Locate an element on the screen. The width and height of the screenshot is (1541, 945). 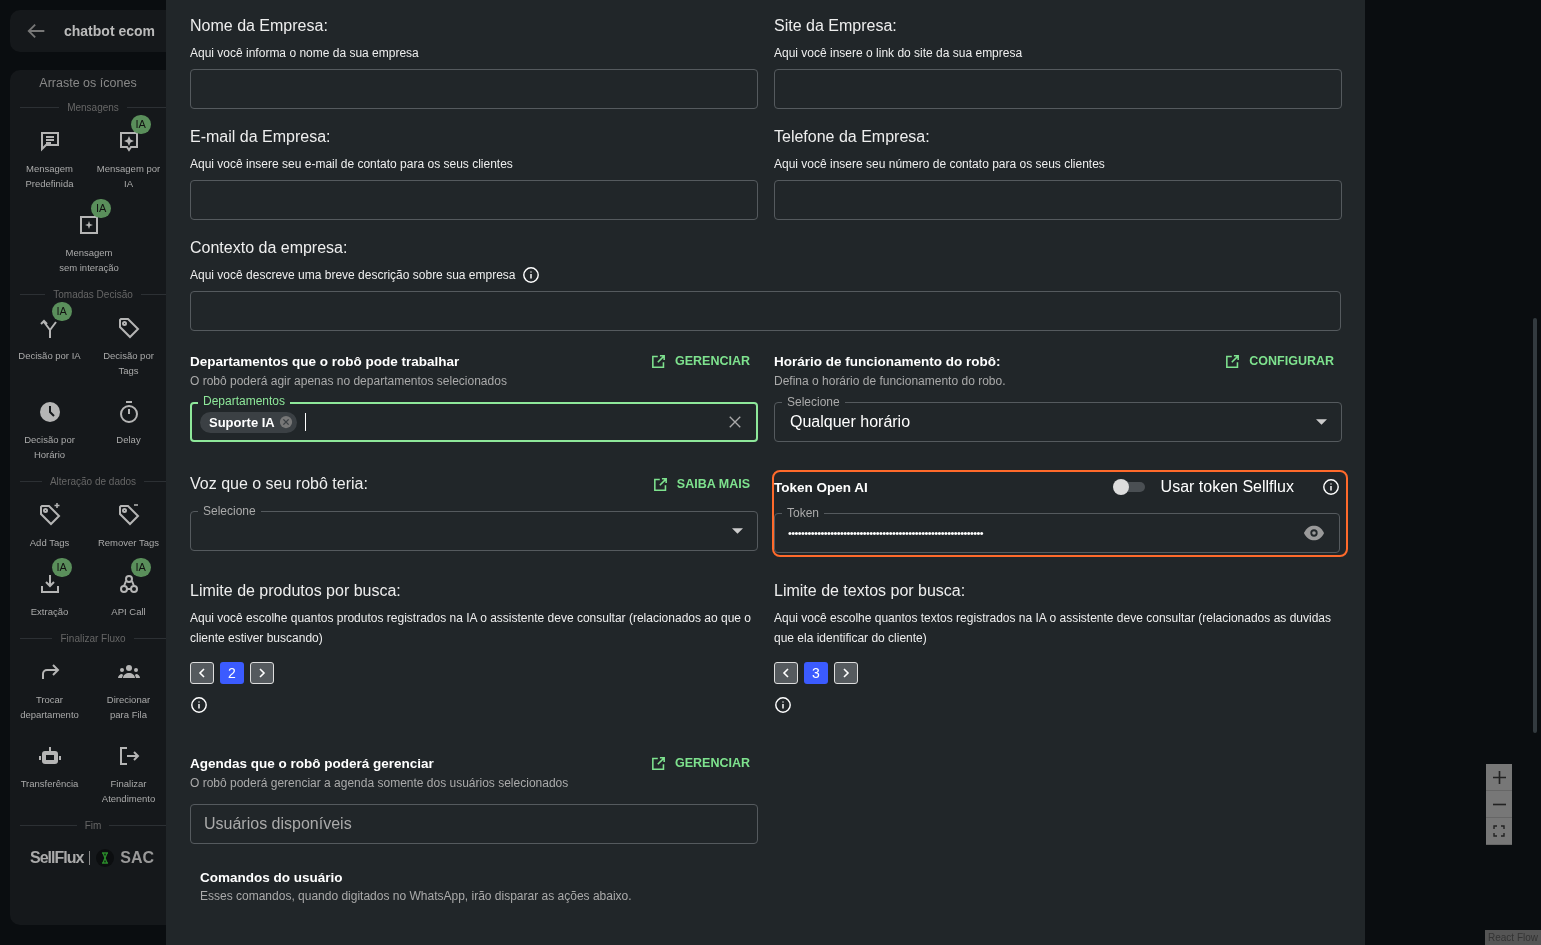
toggle-switch is located at coordinates (1129, 487).